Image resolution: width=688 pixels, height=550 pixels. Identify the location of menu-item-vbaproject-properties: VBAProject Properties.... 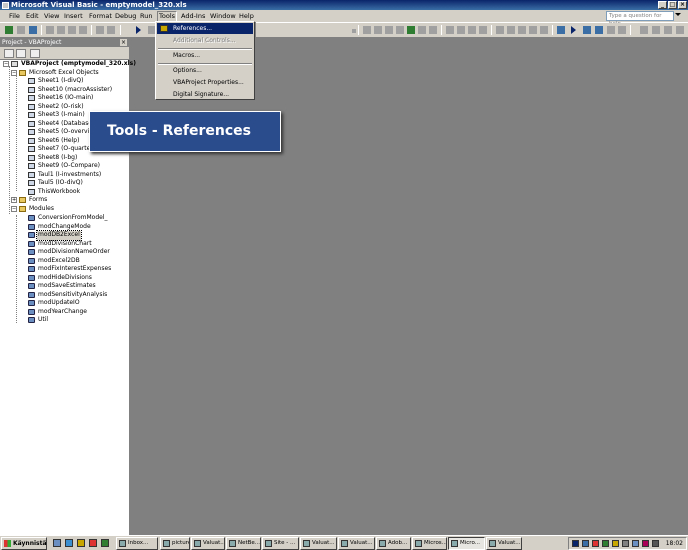
(205, 82).